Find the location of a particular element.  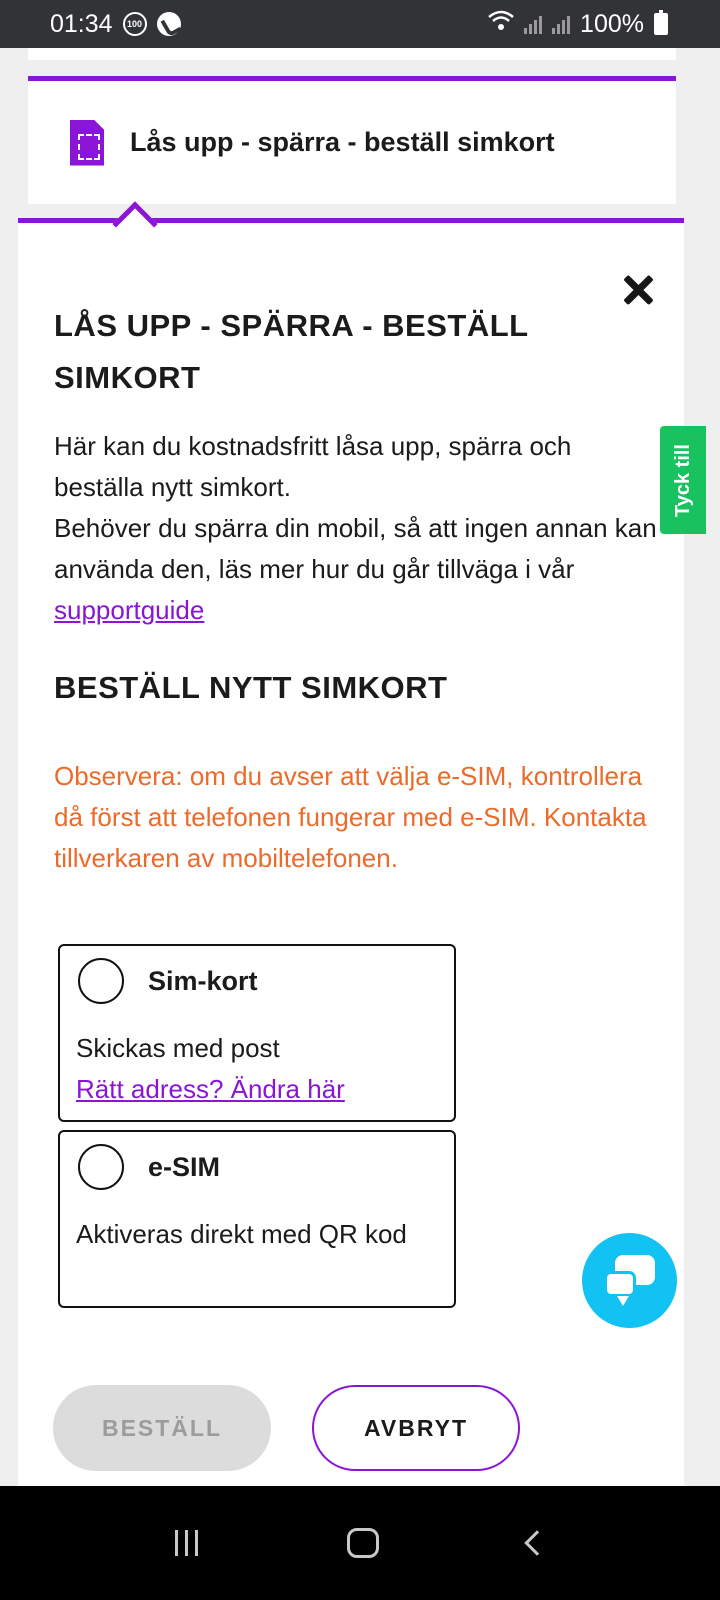

sim-card-icon is located at coordinates (87, 142).